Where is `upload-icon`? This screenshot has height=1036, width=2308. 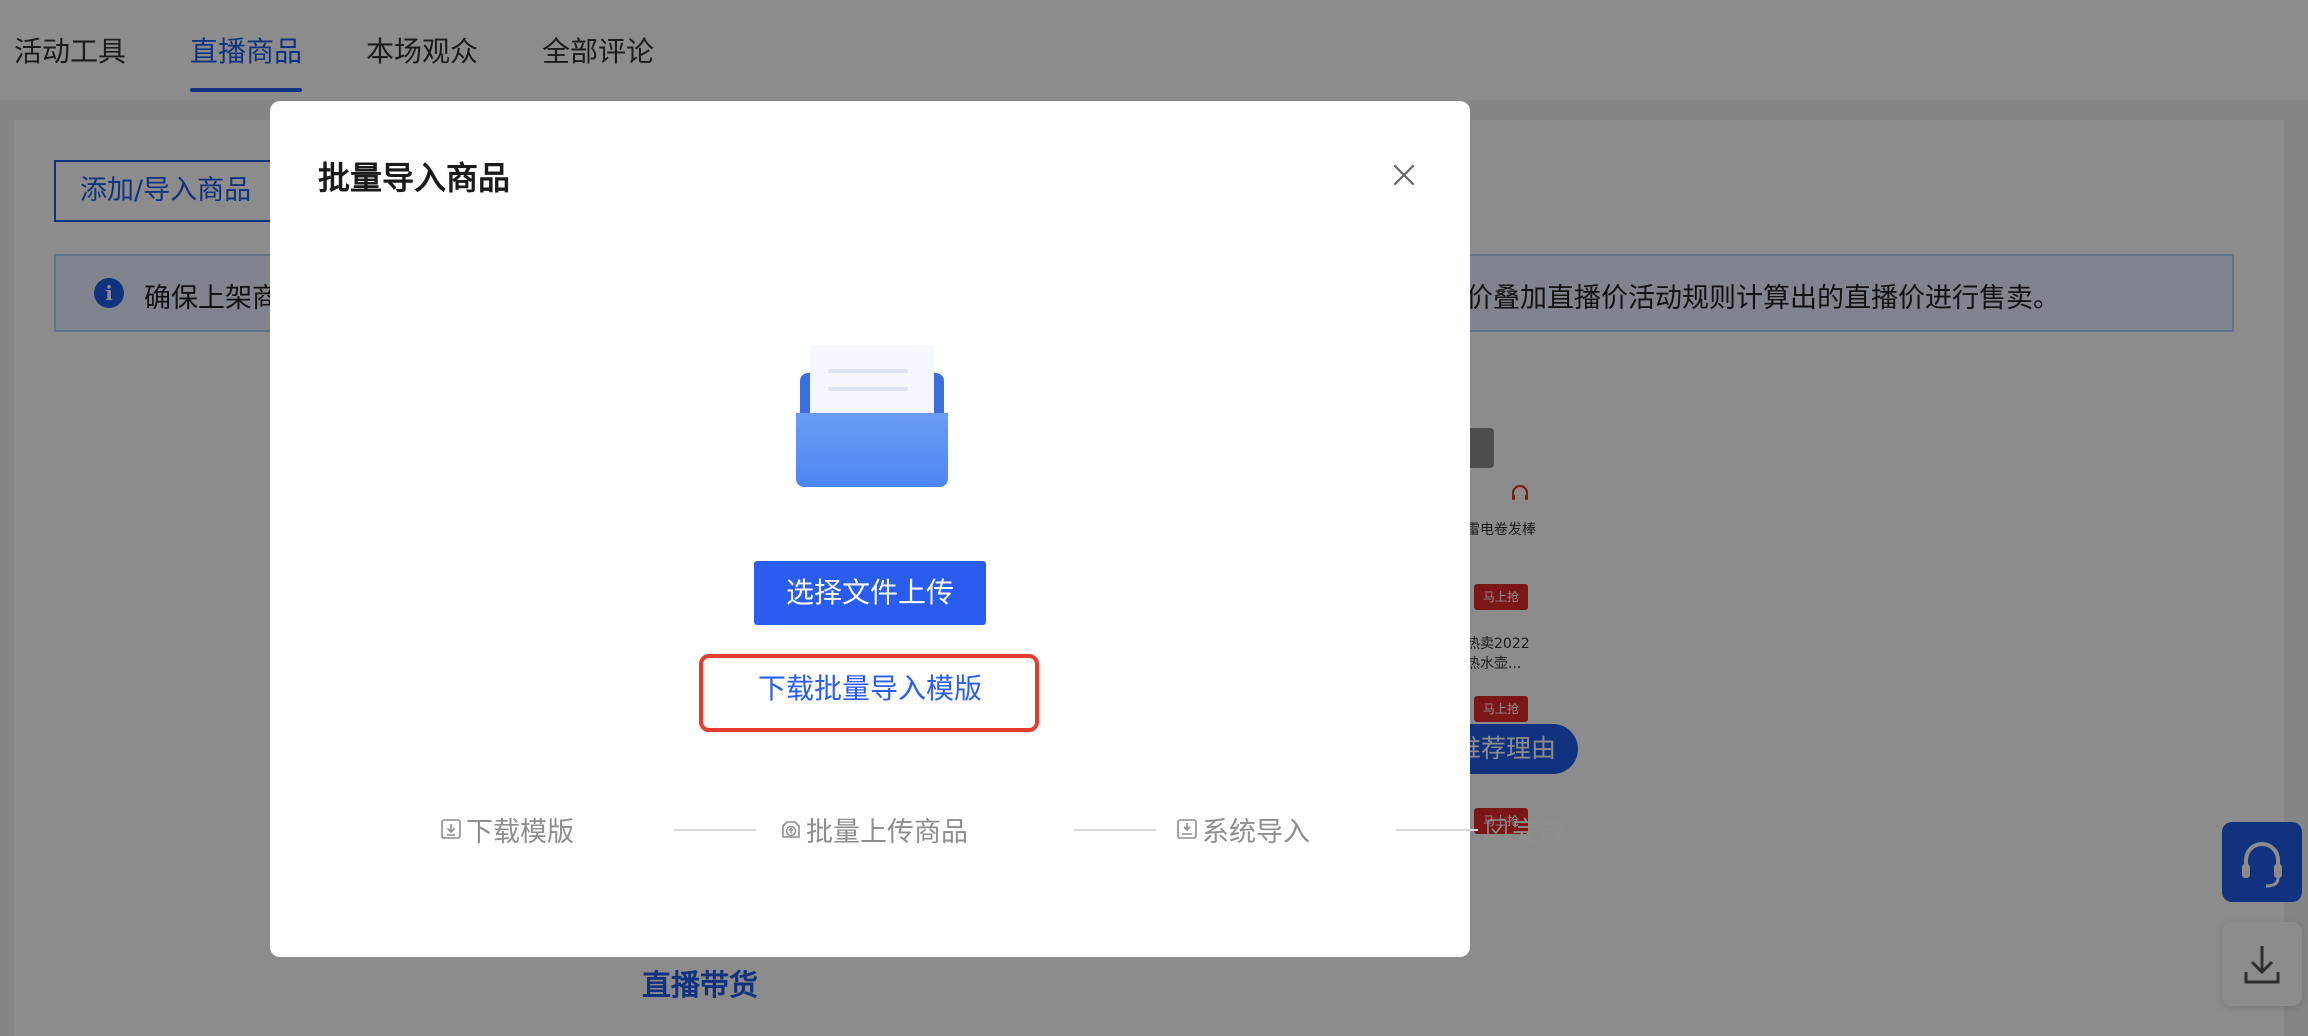
upload-icon is located at coordinates (791, 829).